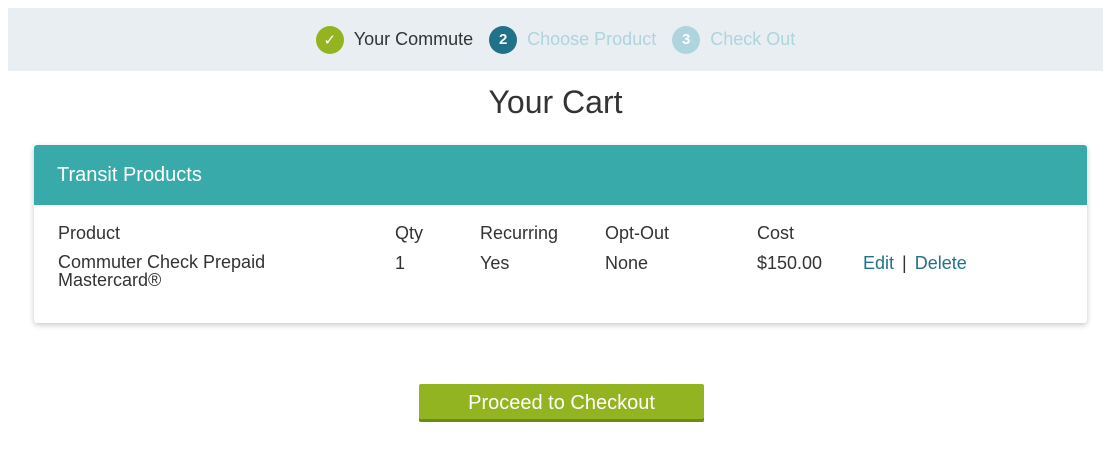 The image size is (1111, 456). Describe the element at coordinates (413, 39) in the screenshot. I see `step-label: Your Commute` at that location.